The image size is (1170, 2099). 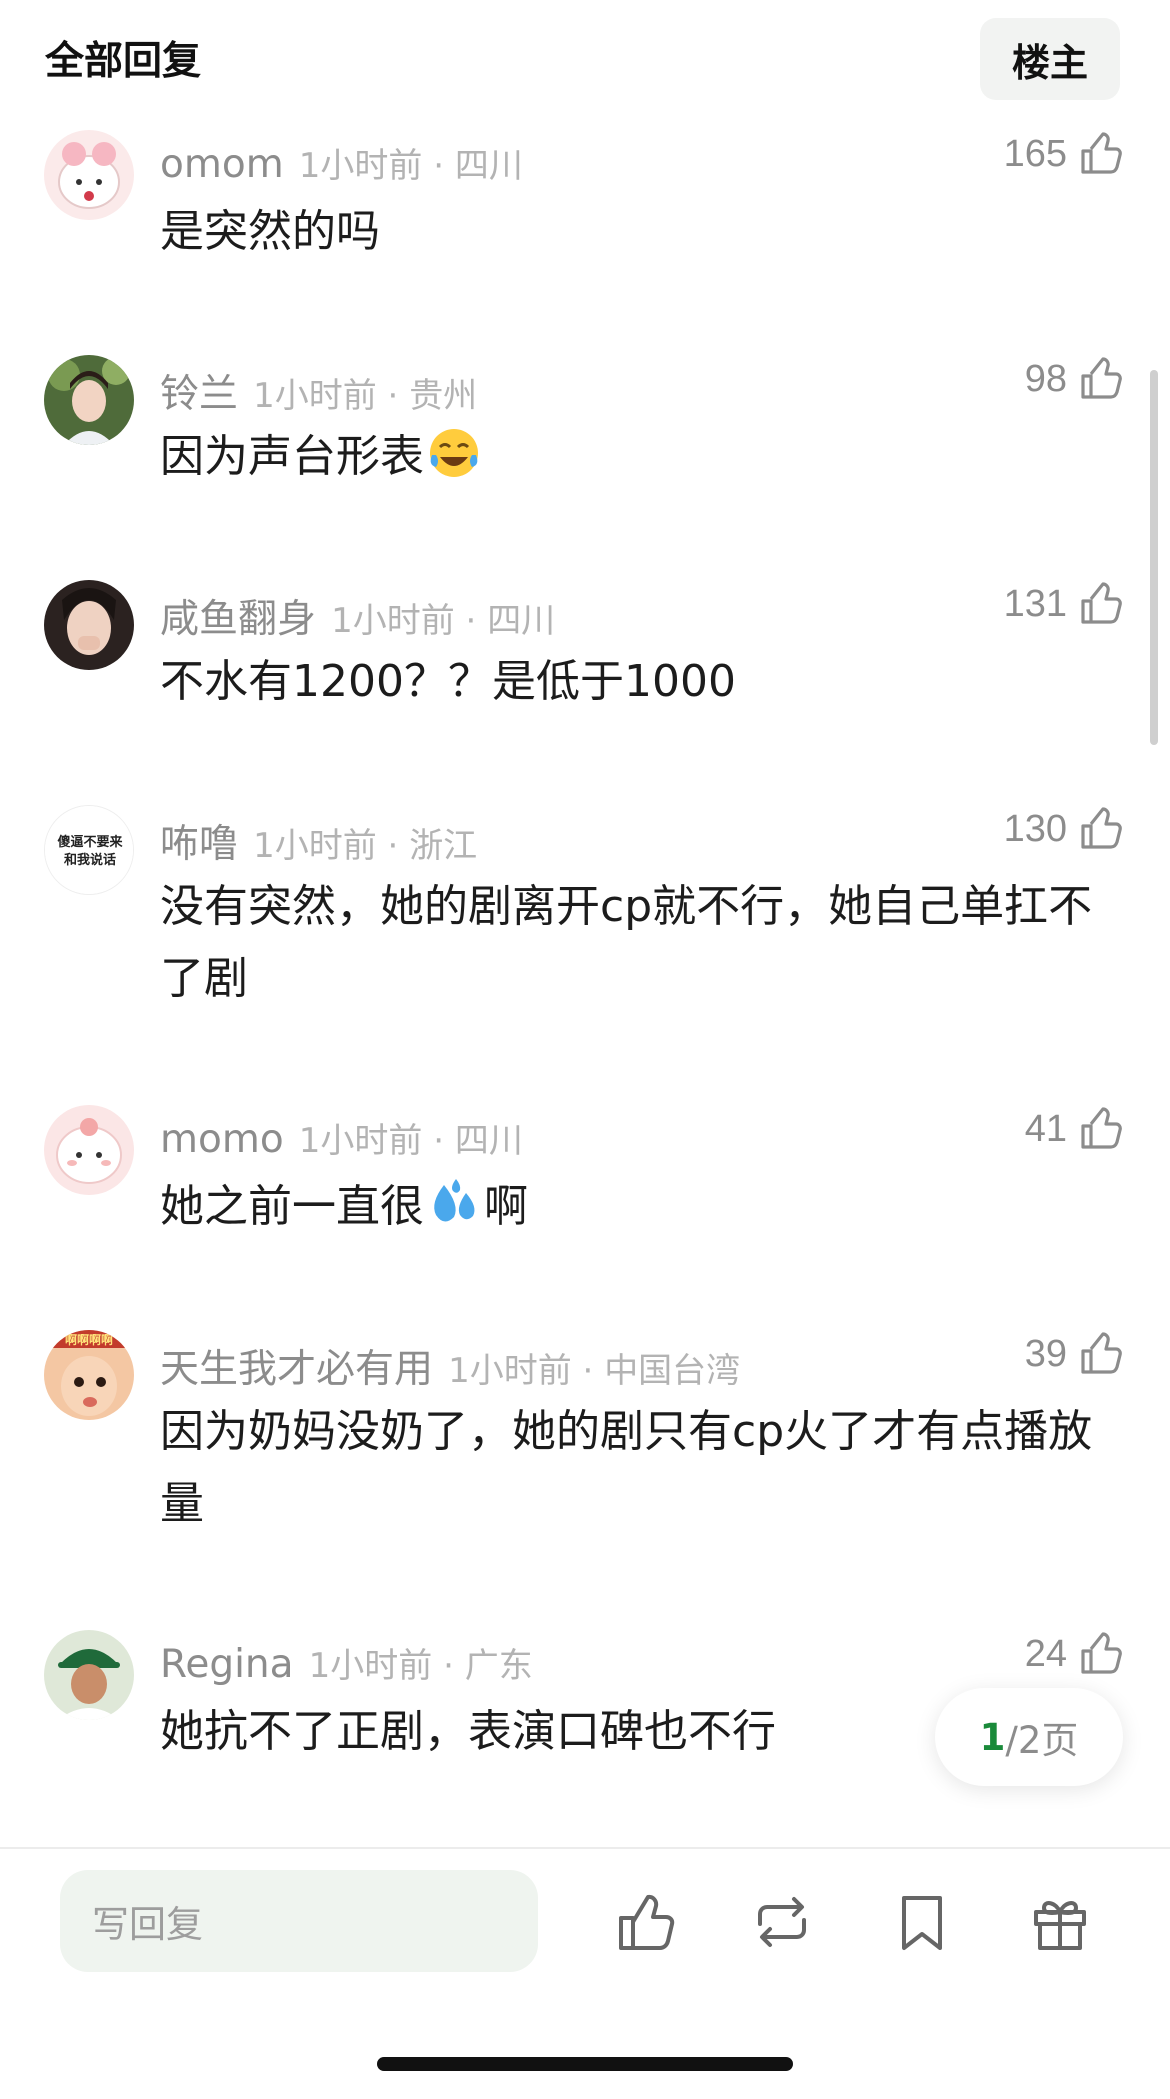 What do you see at coordinates (147, 1924) in the screenshot?
I see `reply-placeholder: 写回复` at bounding box center [147, 1924].